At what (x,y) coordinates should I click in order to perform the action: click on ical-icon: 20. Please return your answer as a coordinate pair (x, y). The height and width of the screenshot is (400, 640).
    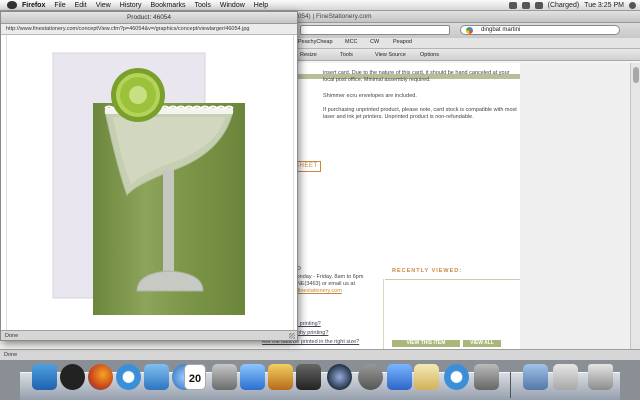
    Looking at the image, I should click on (195, 377).